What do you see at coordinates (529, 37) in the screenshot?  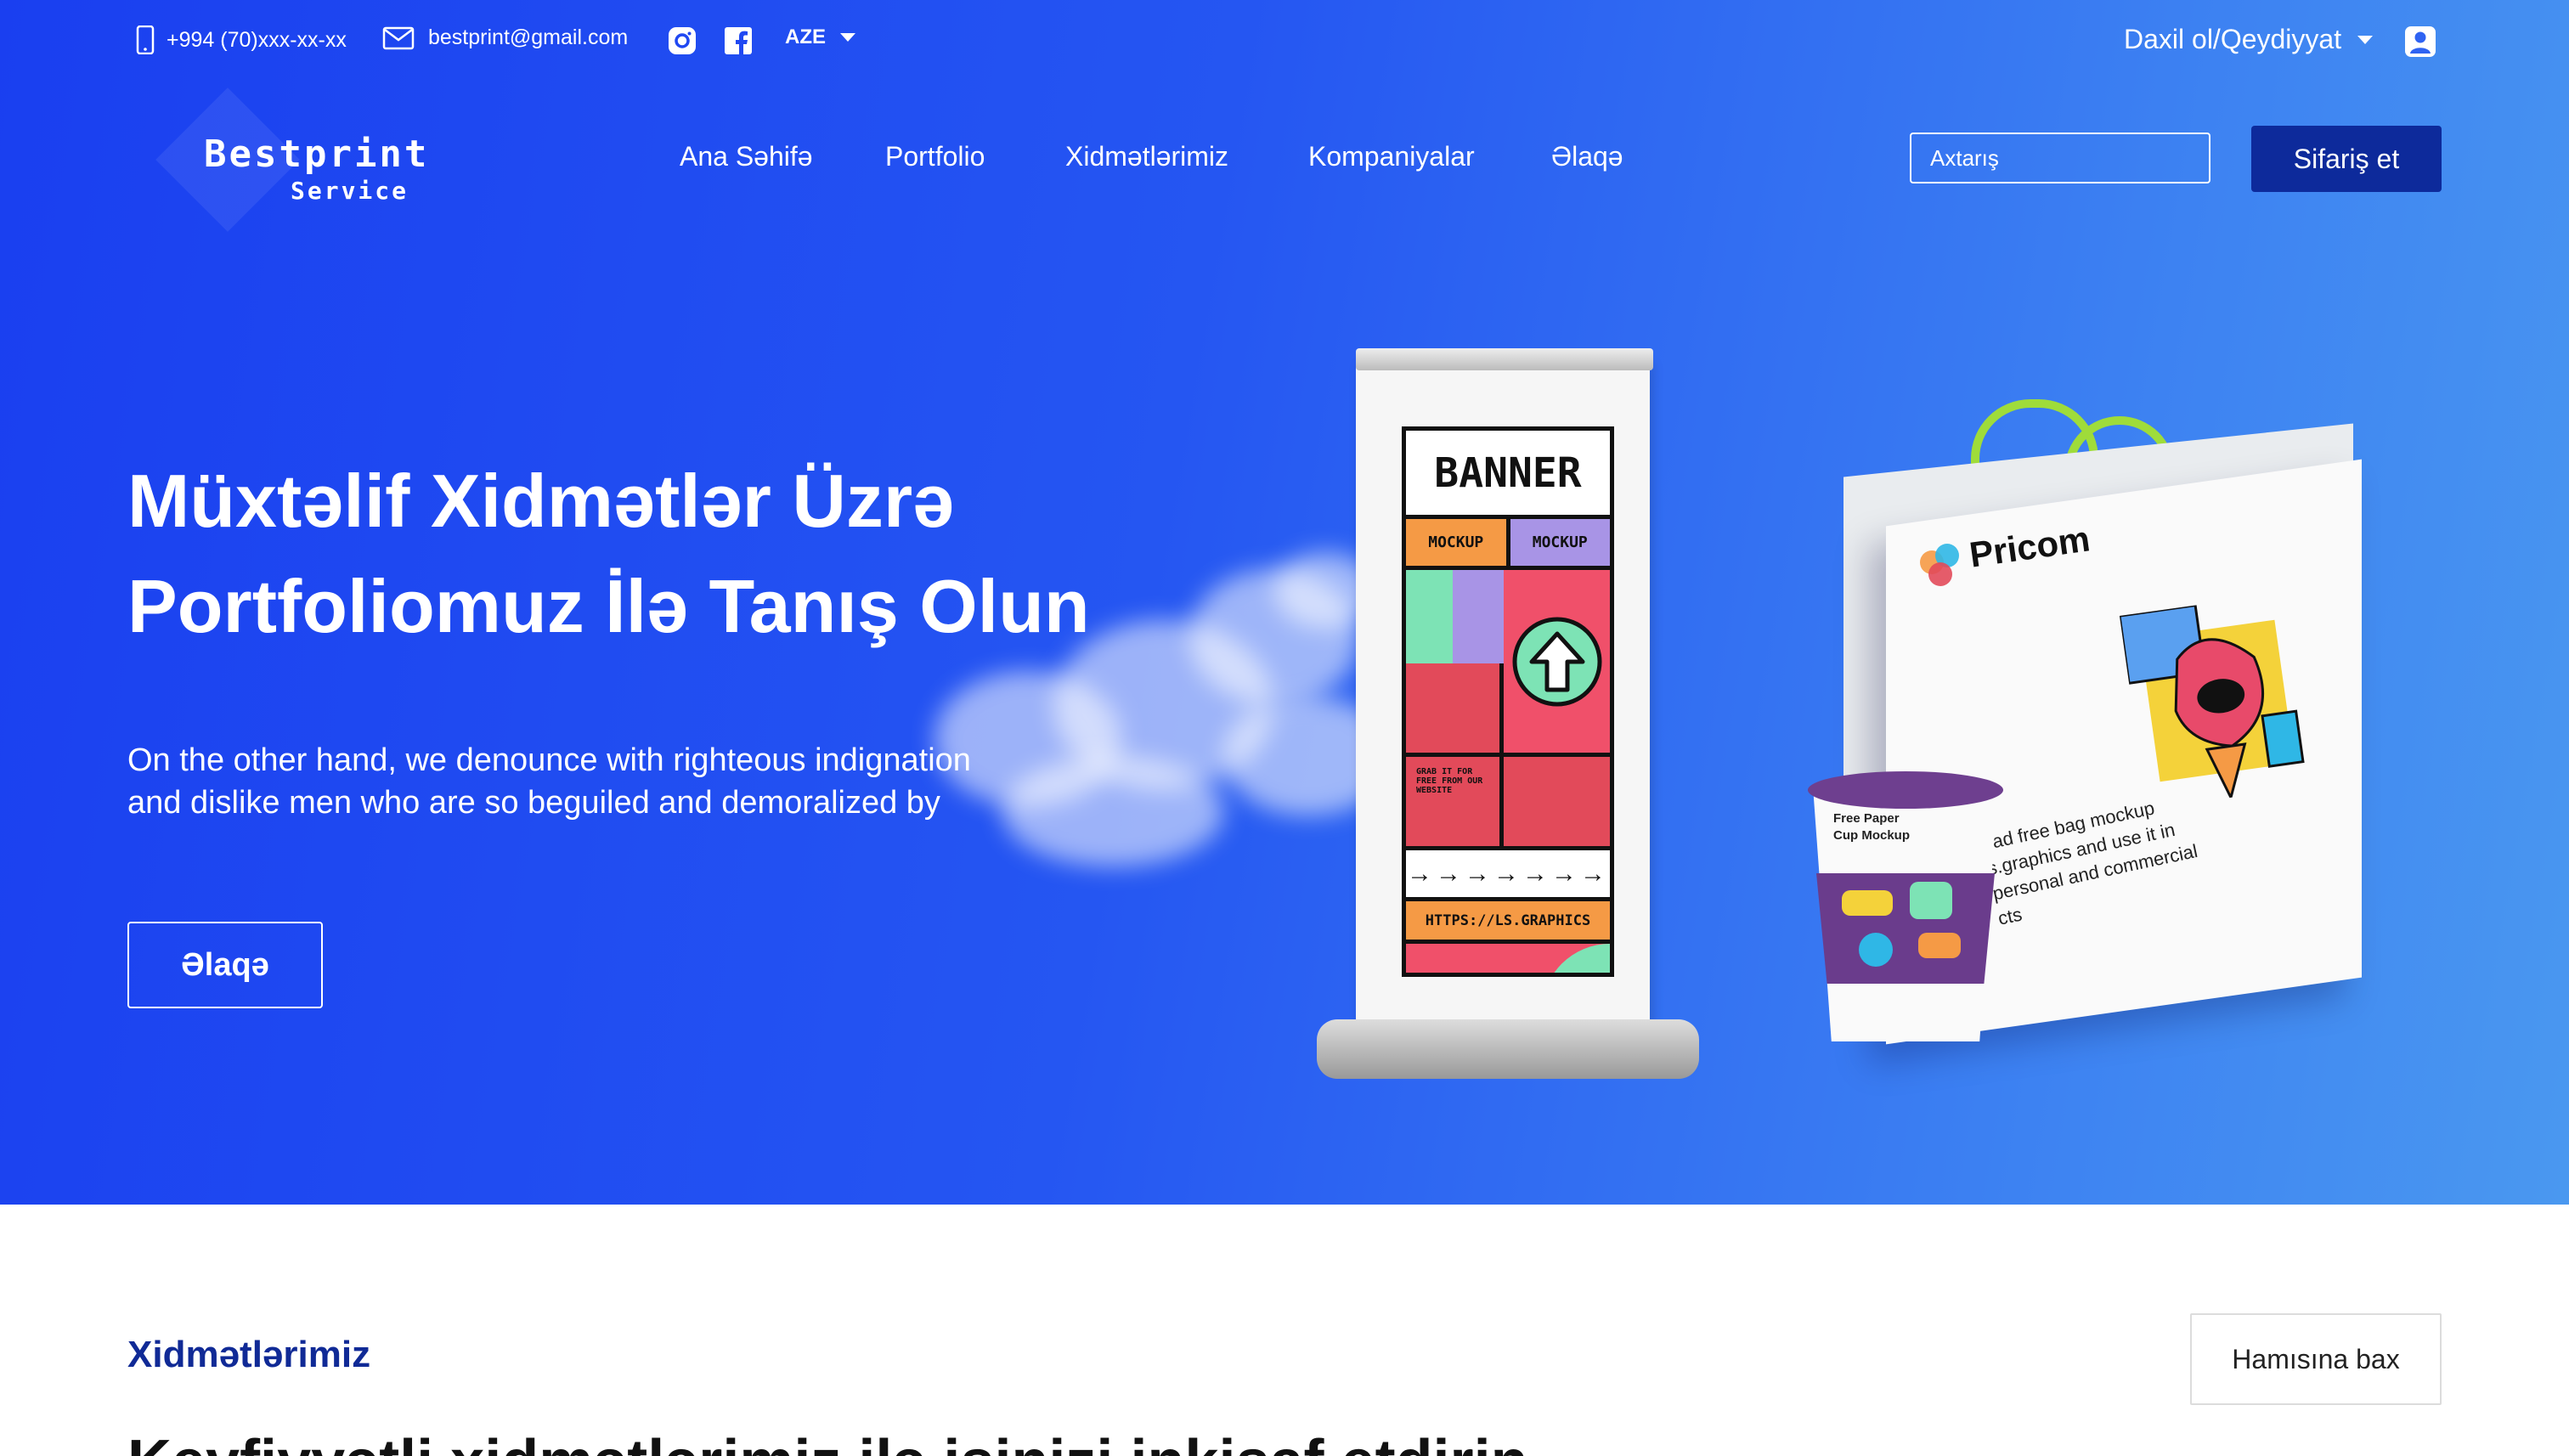 I see `email-address: bestprint@gmail.com` at bounding box center [529, 37].